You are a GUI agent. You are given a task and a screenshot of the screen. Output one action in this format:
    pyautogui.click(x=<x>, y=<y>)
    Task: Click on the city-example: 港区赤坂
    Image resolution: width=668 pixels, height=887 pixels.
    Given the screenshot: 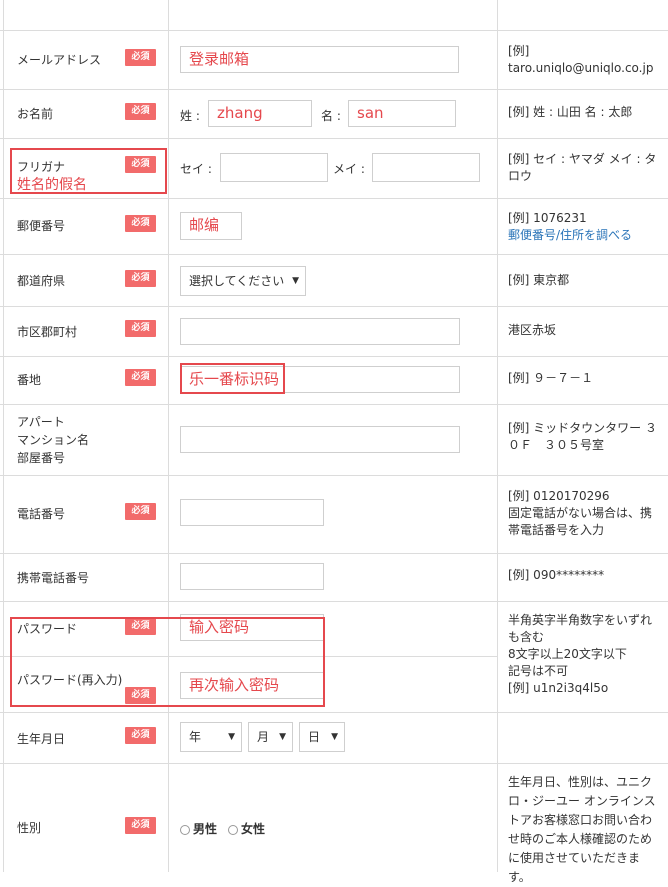 What is the action you would take?
    pyautogui.click(x=532, y=330)
    